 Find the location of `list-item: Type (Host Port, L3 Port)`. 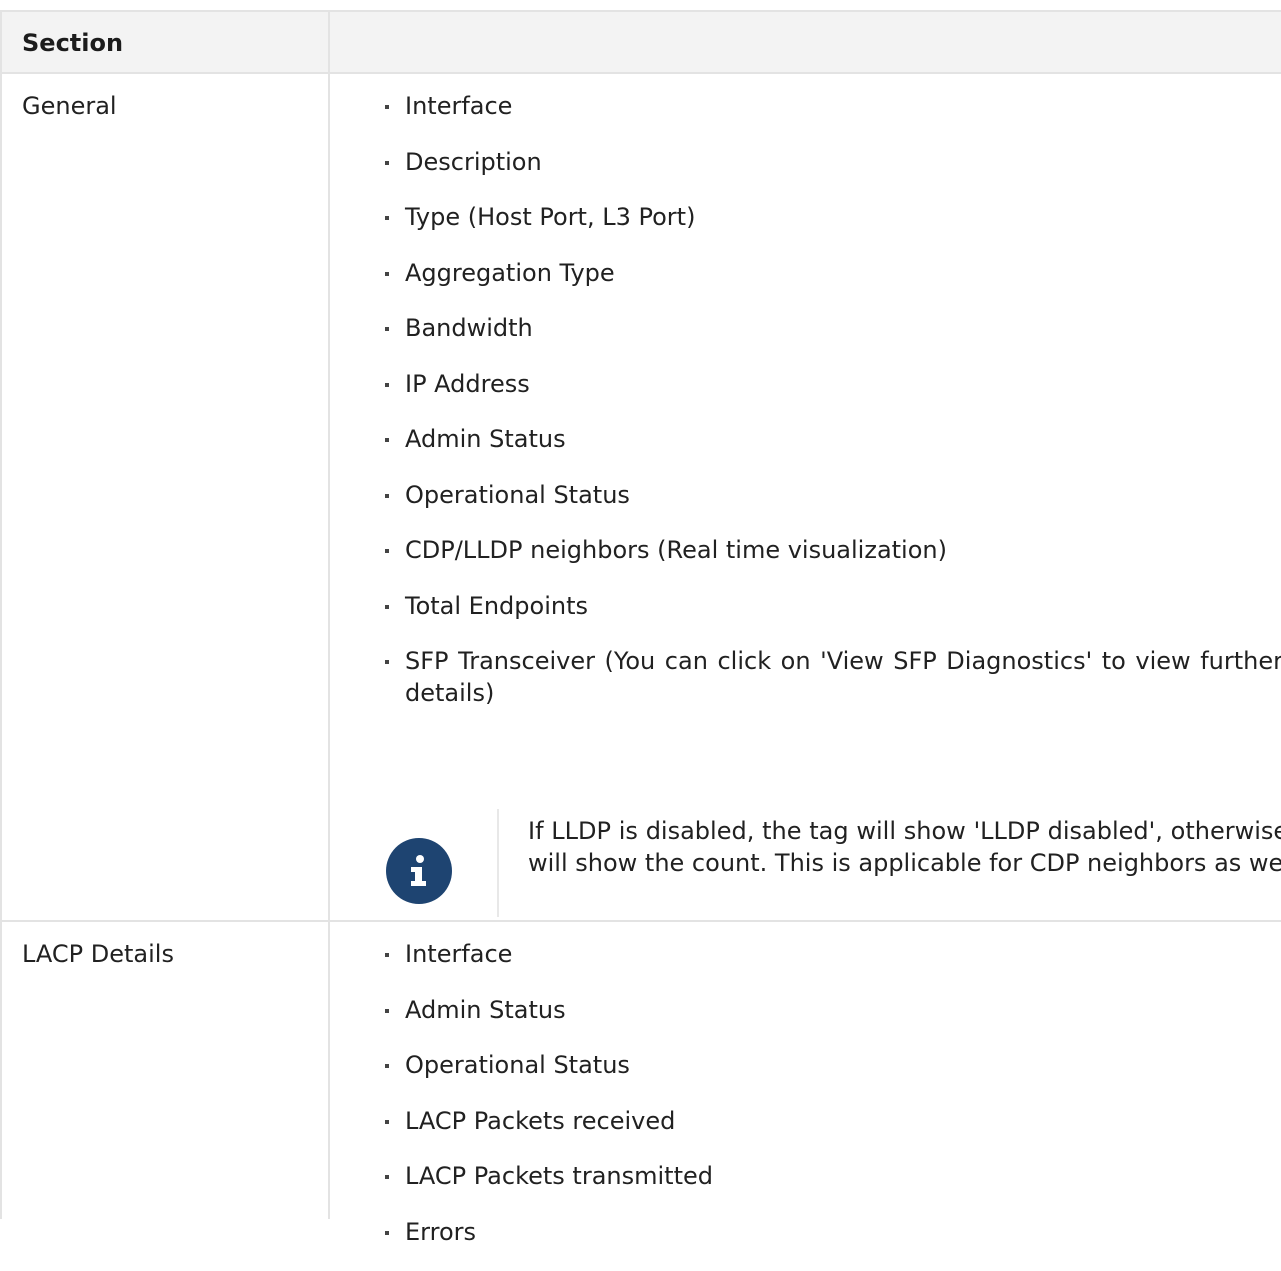

list-item: Type (Host Port, L3 Port) is located at coordinates (833, 217).